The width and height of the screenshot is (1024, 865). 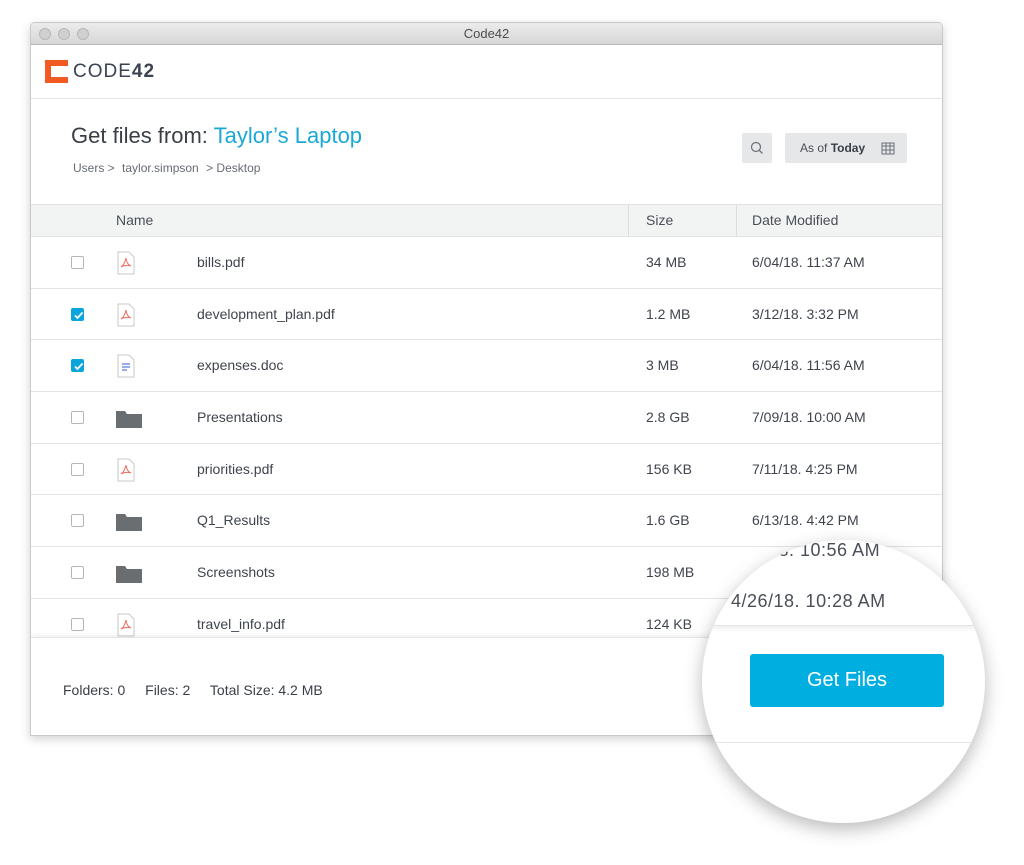 I want to click on file-size: 2.8 GB, so click(x=668, y=417).